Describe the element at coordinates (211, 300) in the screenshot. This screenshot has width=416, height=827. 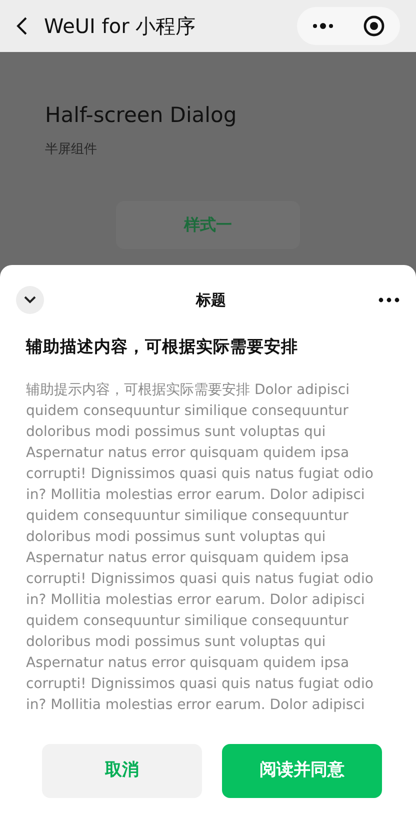
I see `dialog-title: 标题` at that location.